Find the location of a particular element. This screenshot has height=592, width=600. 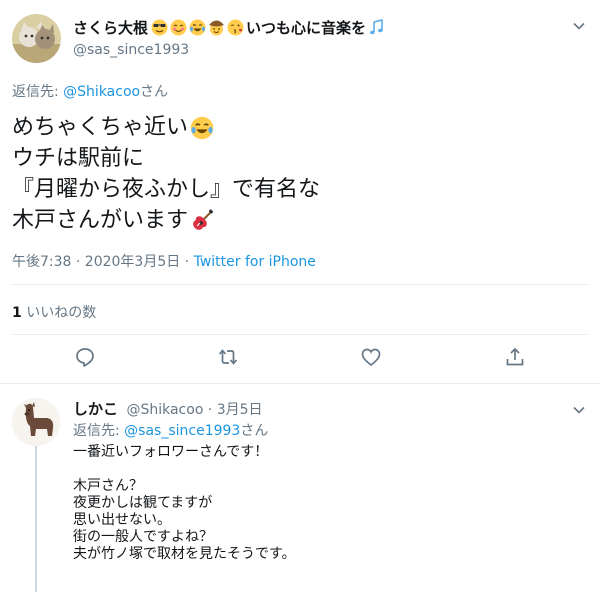

tweet-line: めちゃくちゃ近い is located at coordinates (166, 127).